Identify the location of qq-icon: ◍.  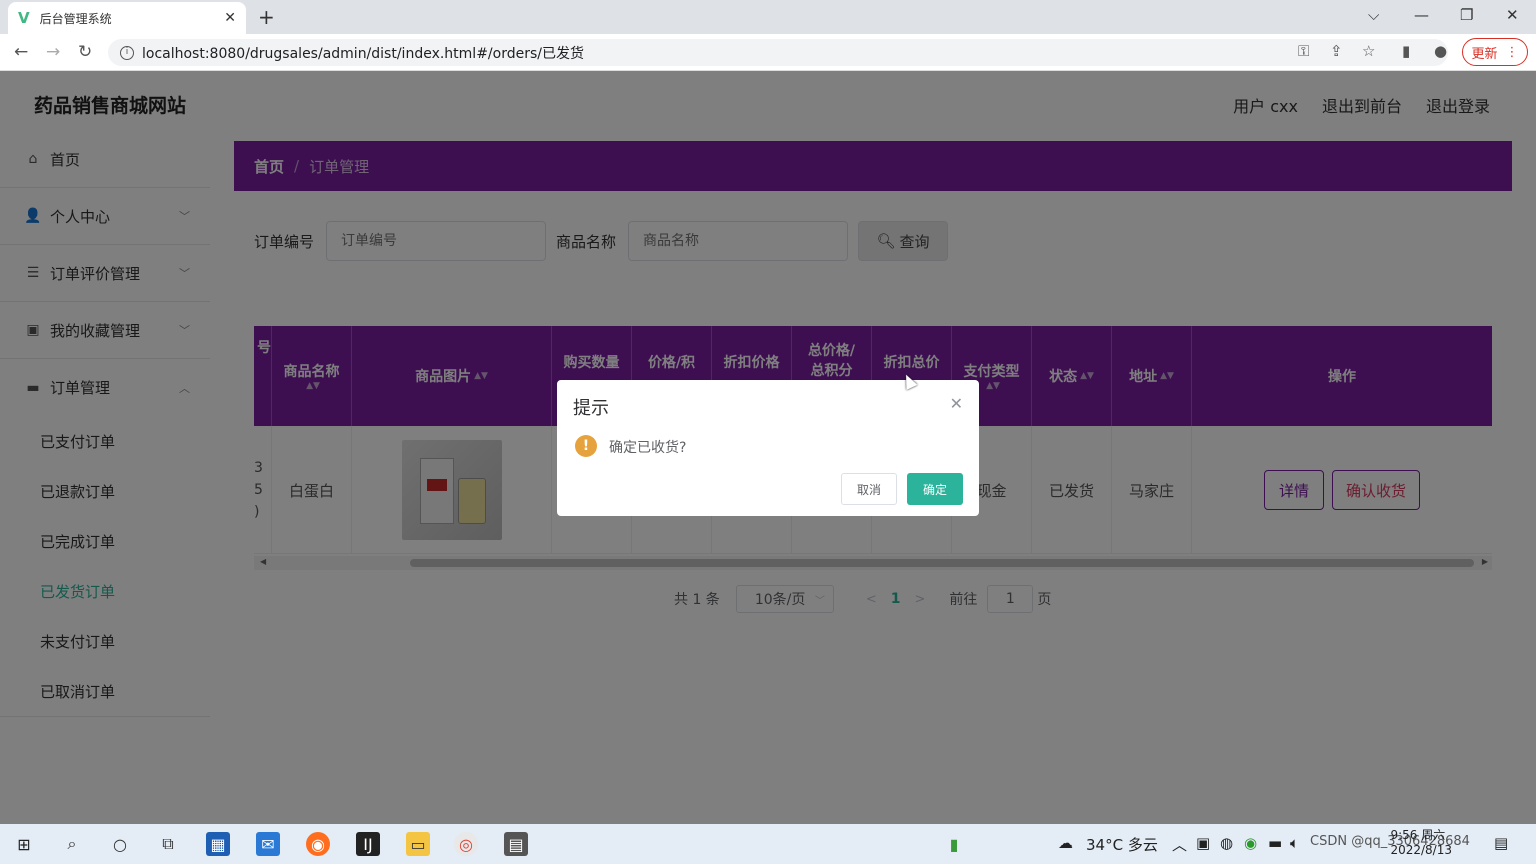
(1226, 843).